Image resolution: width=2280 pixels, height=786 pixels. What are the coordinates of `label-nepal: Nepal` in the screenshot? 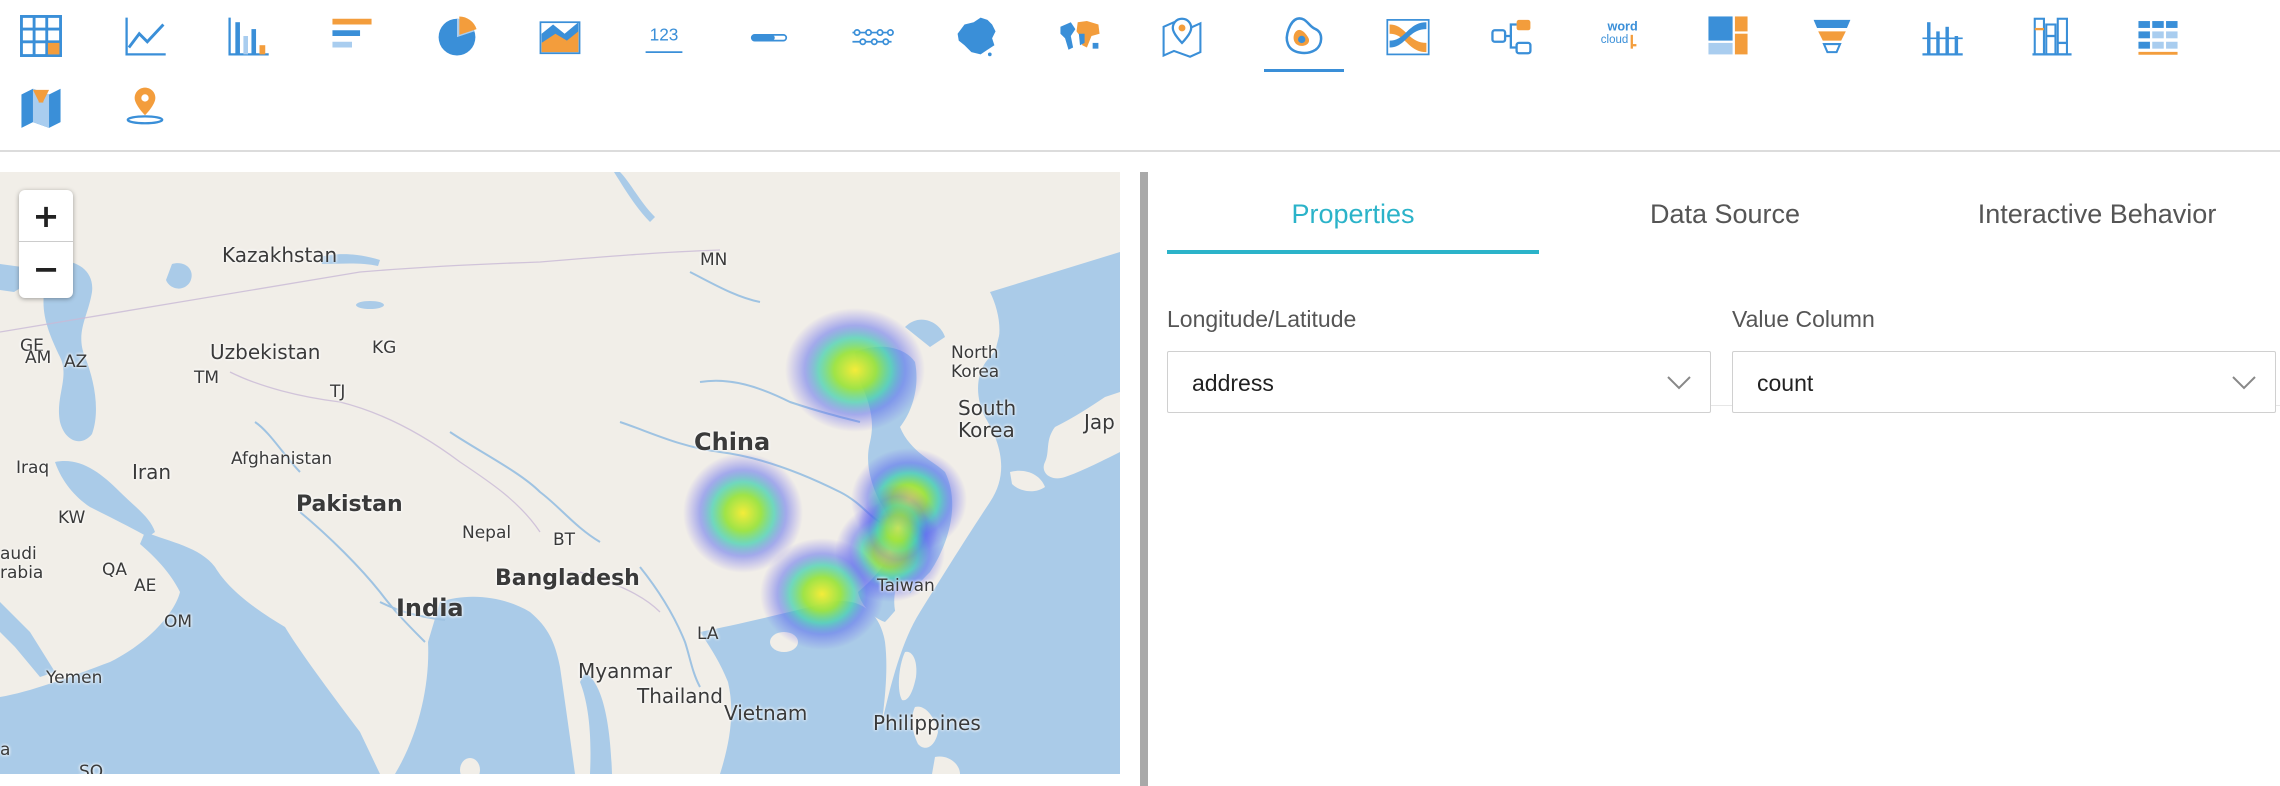 It's located at (487, 533).